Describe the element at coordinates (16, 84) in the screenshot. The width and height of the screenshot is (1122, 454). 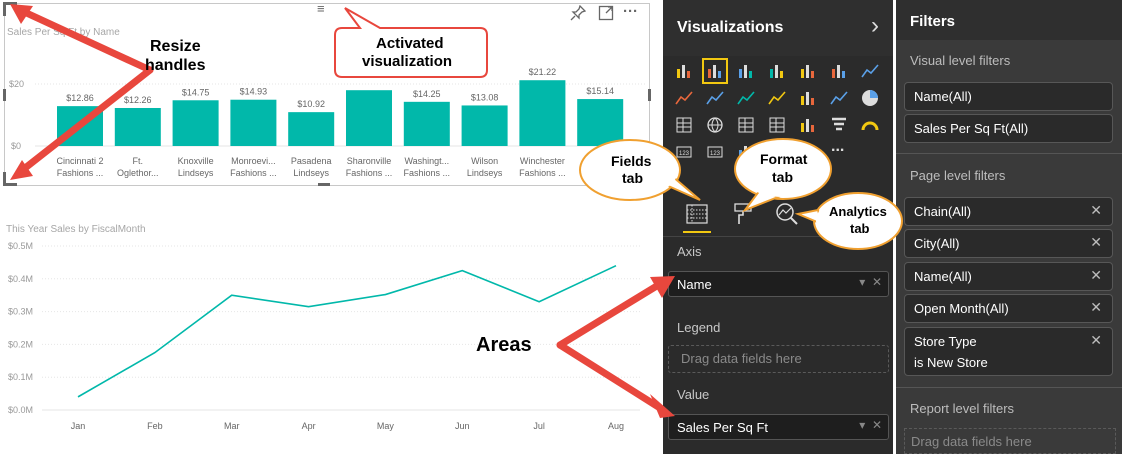
I see `bar-y-tick-20: $20` at that location.